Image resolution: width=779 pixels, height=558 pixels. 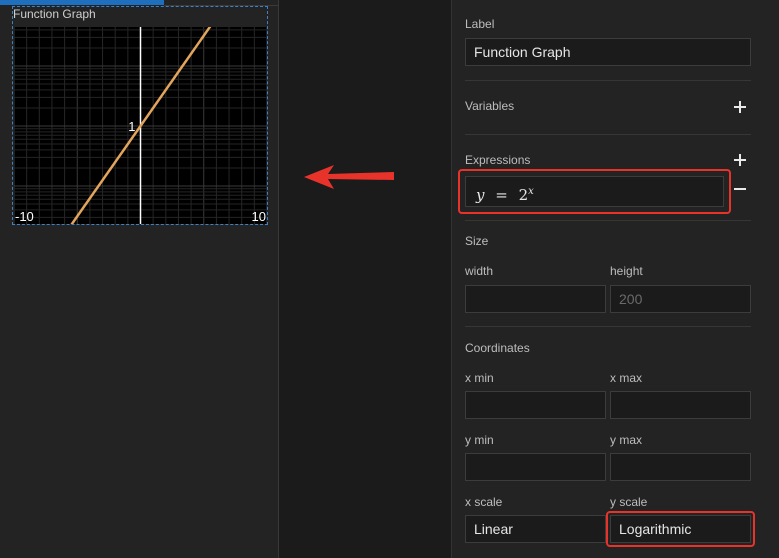 I want to click on expressions-section-title: Expressions, so click(x=498, y=160).